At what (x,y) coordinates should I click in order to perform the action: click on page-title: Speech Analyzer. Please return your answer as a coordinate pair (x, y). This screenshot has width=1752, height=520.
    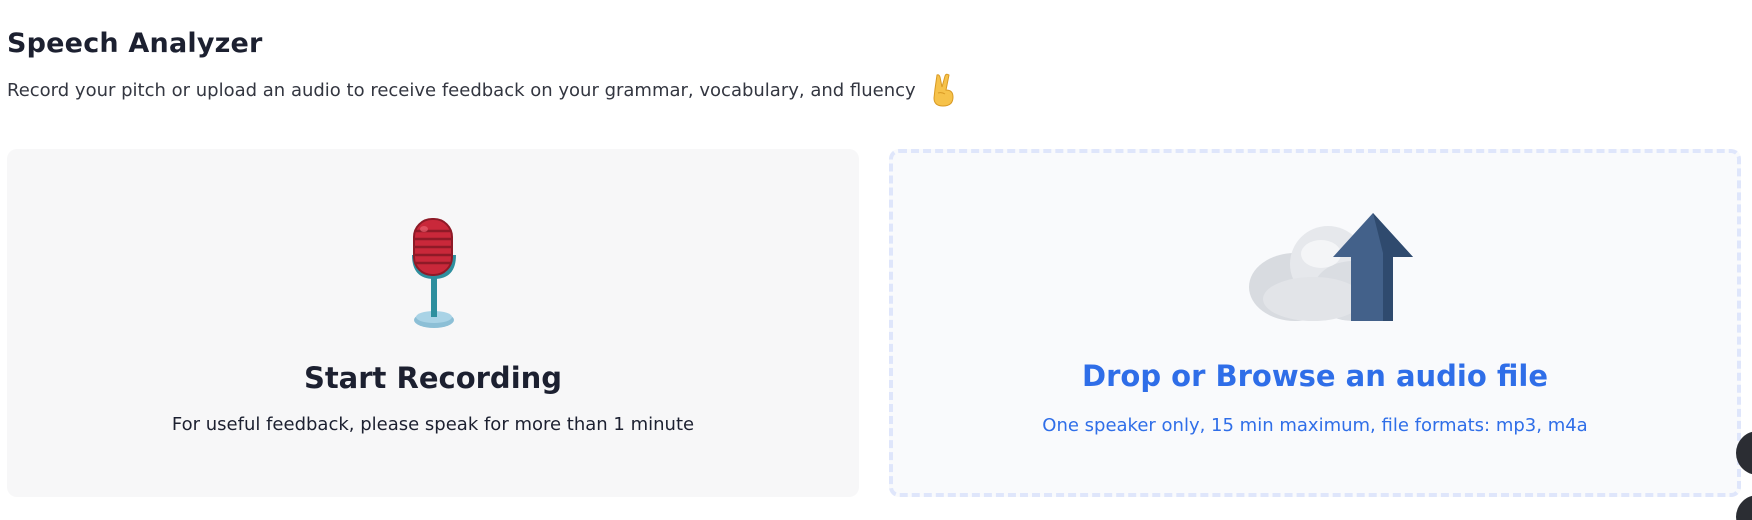
    Looking at the image, I should click on (135, 43).